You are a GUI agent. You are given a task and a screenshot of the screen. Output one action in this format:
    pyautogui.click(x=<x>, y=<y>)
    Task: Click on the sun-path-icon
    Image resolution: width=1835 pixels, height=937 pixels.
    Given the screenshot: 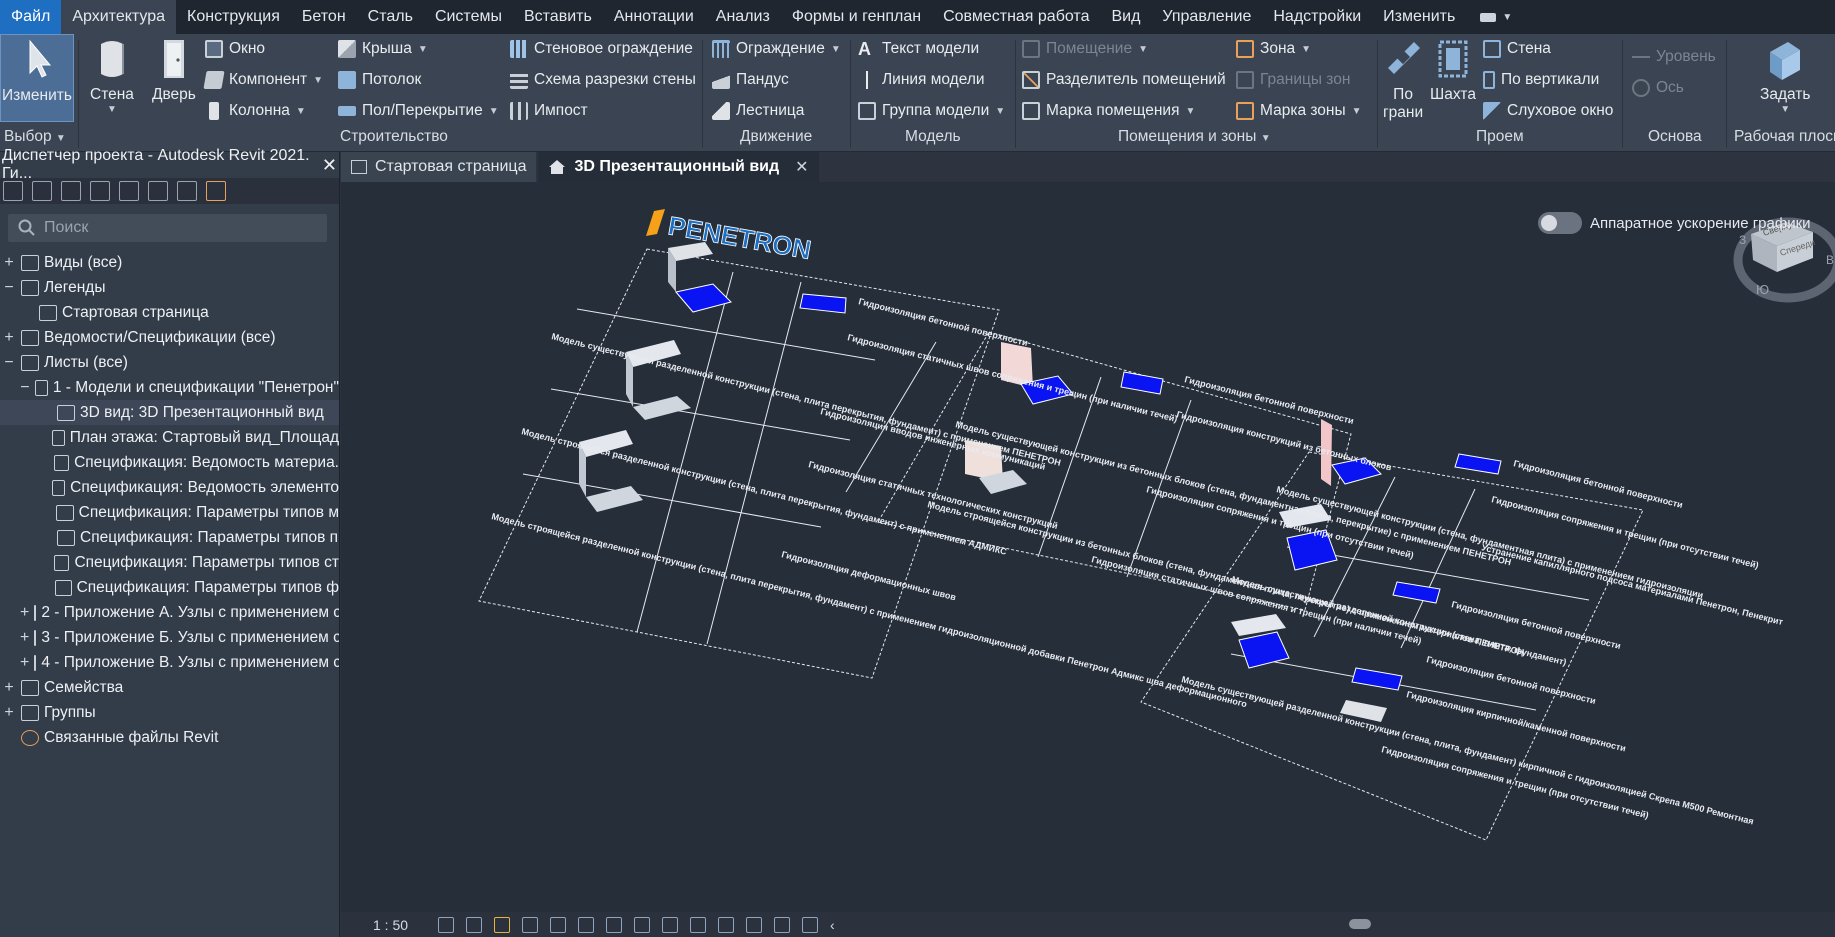 What is the action you would take?
    pyautogui.click(x=502, y=924)
    